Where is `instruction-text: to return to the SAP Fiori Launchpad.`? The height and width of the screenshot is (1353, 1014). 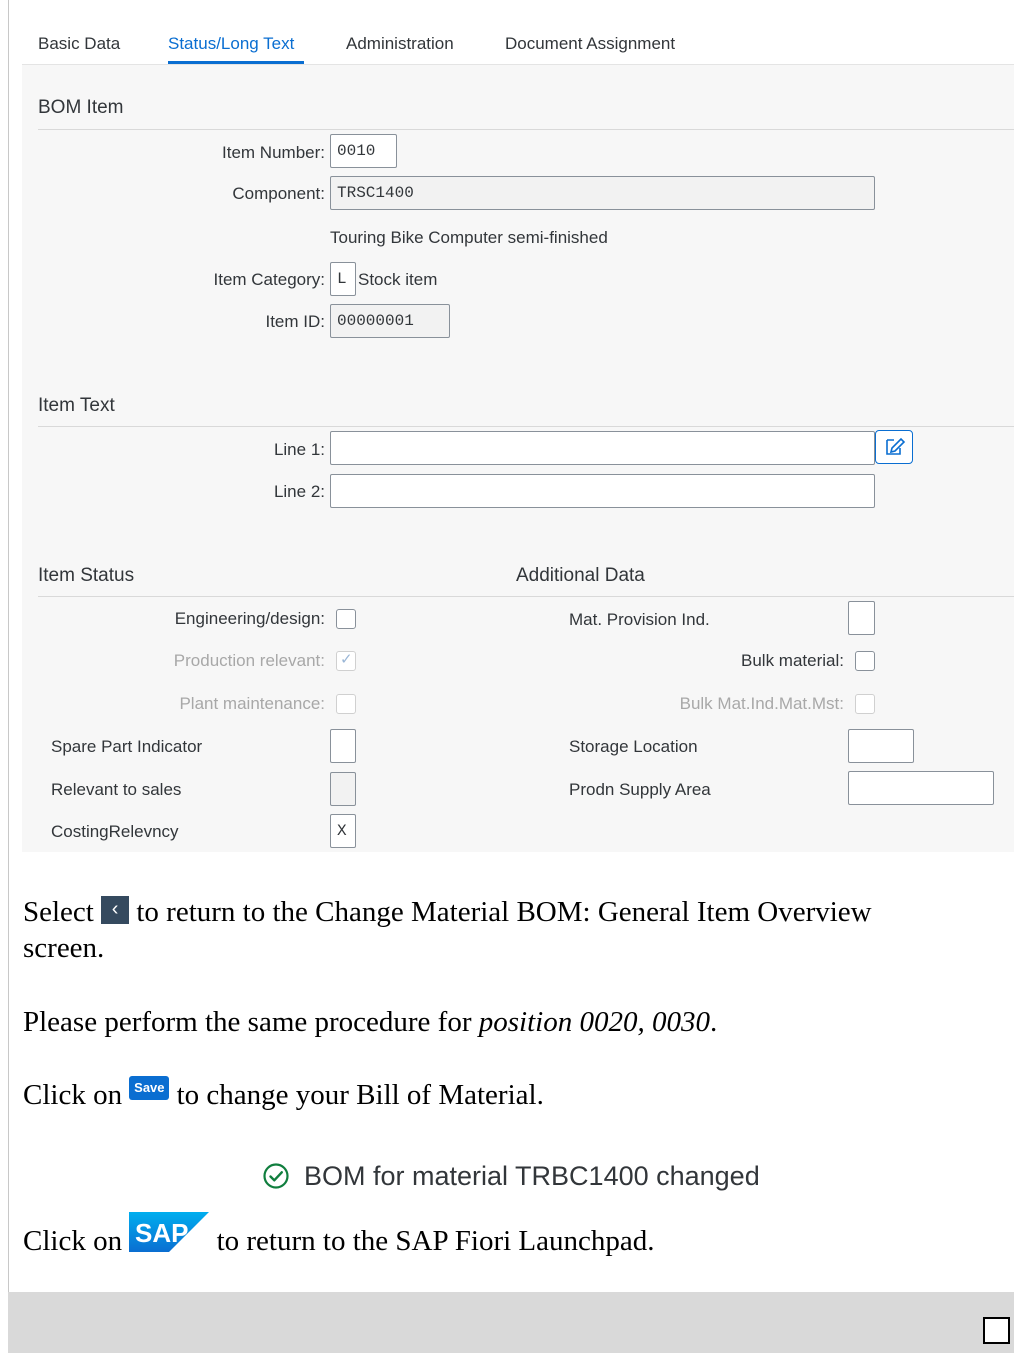
instruction-text: to return to the SAP Fiori Launchpad. is located at coordinates (435, 1241).